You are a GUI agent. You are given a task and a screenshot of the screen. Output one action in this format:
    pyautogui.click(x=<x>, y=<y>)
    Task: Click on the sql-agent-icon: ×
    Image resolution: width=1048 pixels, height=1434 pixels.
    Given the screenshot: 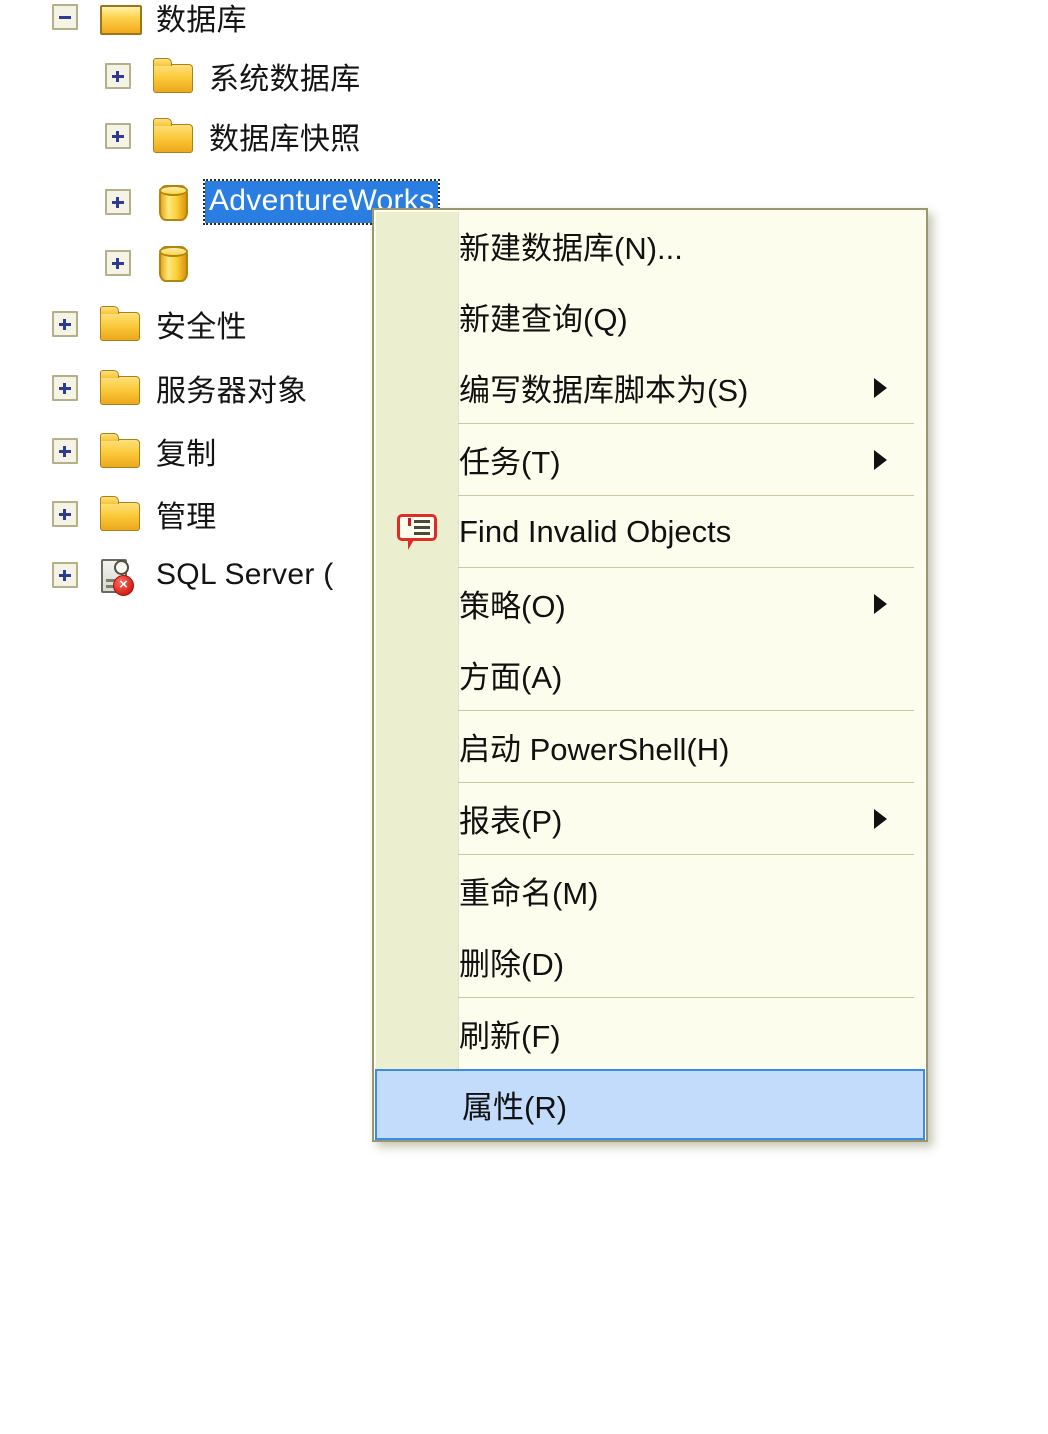 What is the action you would take?
    pyautogui.click(x=120, y=576)
    